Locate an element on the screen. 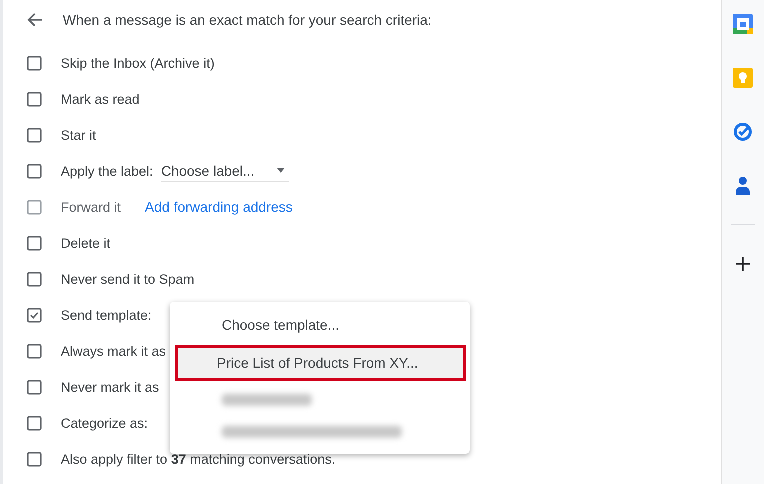 The height and width of the screenshot is (484, 764). option-label: Categorize as: is located at coordinates (104, 423).